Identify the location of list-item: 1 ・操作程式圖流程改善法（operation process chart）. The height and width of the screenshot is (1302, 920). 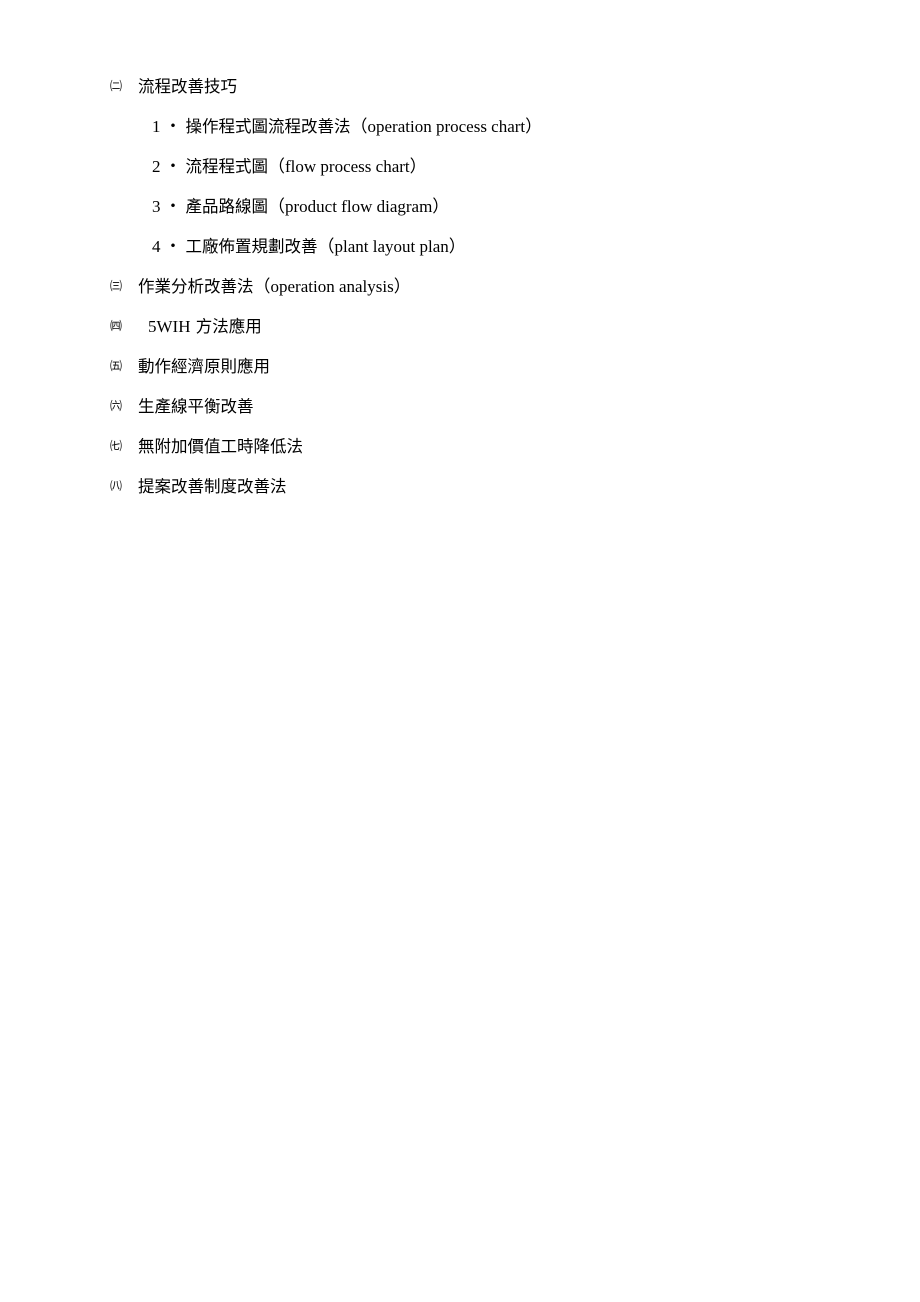
(347, 127).